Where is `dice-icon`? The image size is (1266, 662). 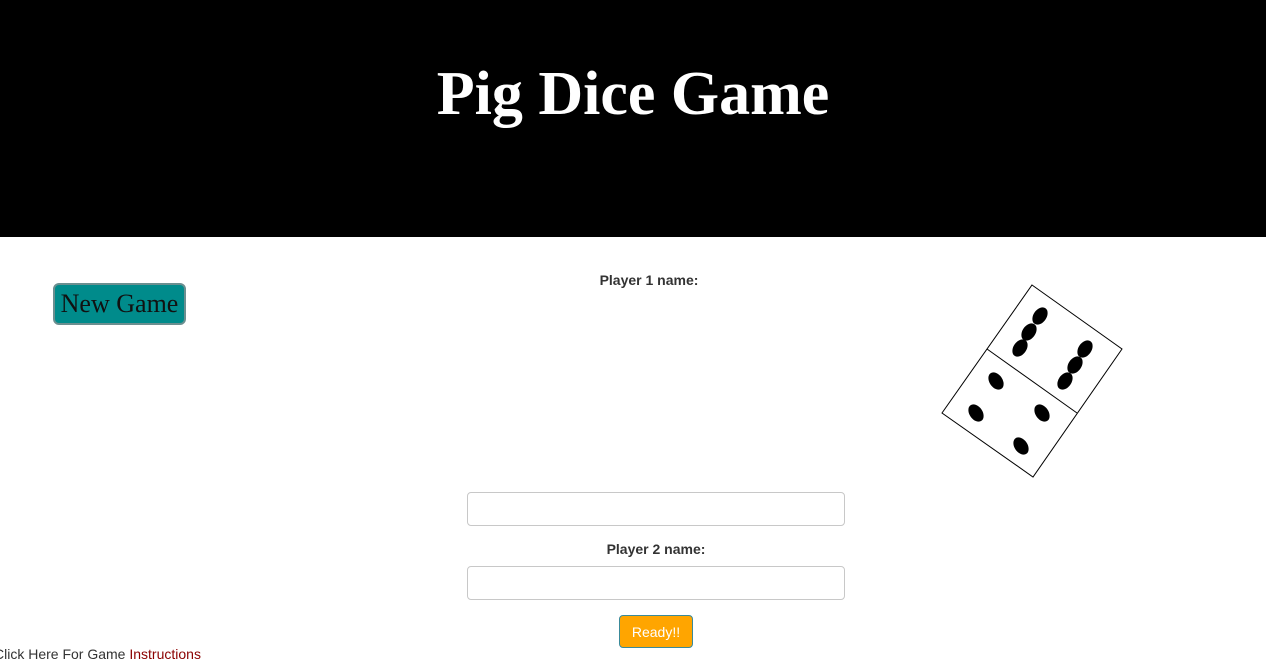 dice-icon is located at coordinates (1032, 381).